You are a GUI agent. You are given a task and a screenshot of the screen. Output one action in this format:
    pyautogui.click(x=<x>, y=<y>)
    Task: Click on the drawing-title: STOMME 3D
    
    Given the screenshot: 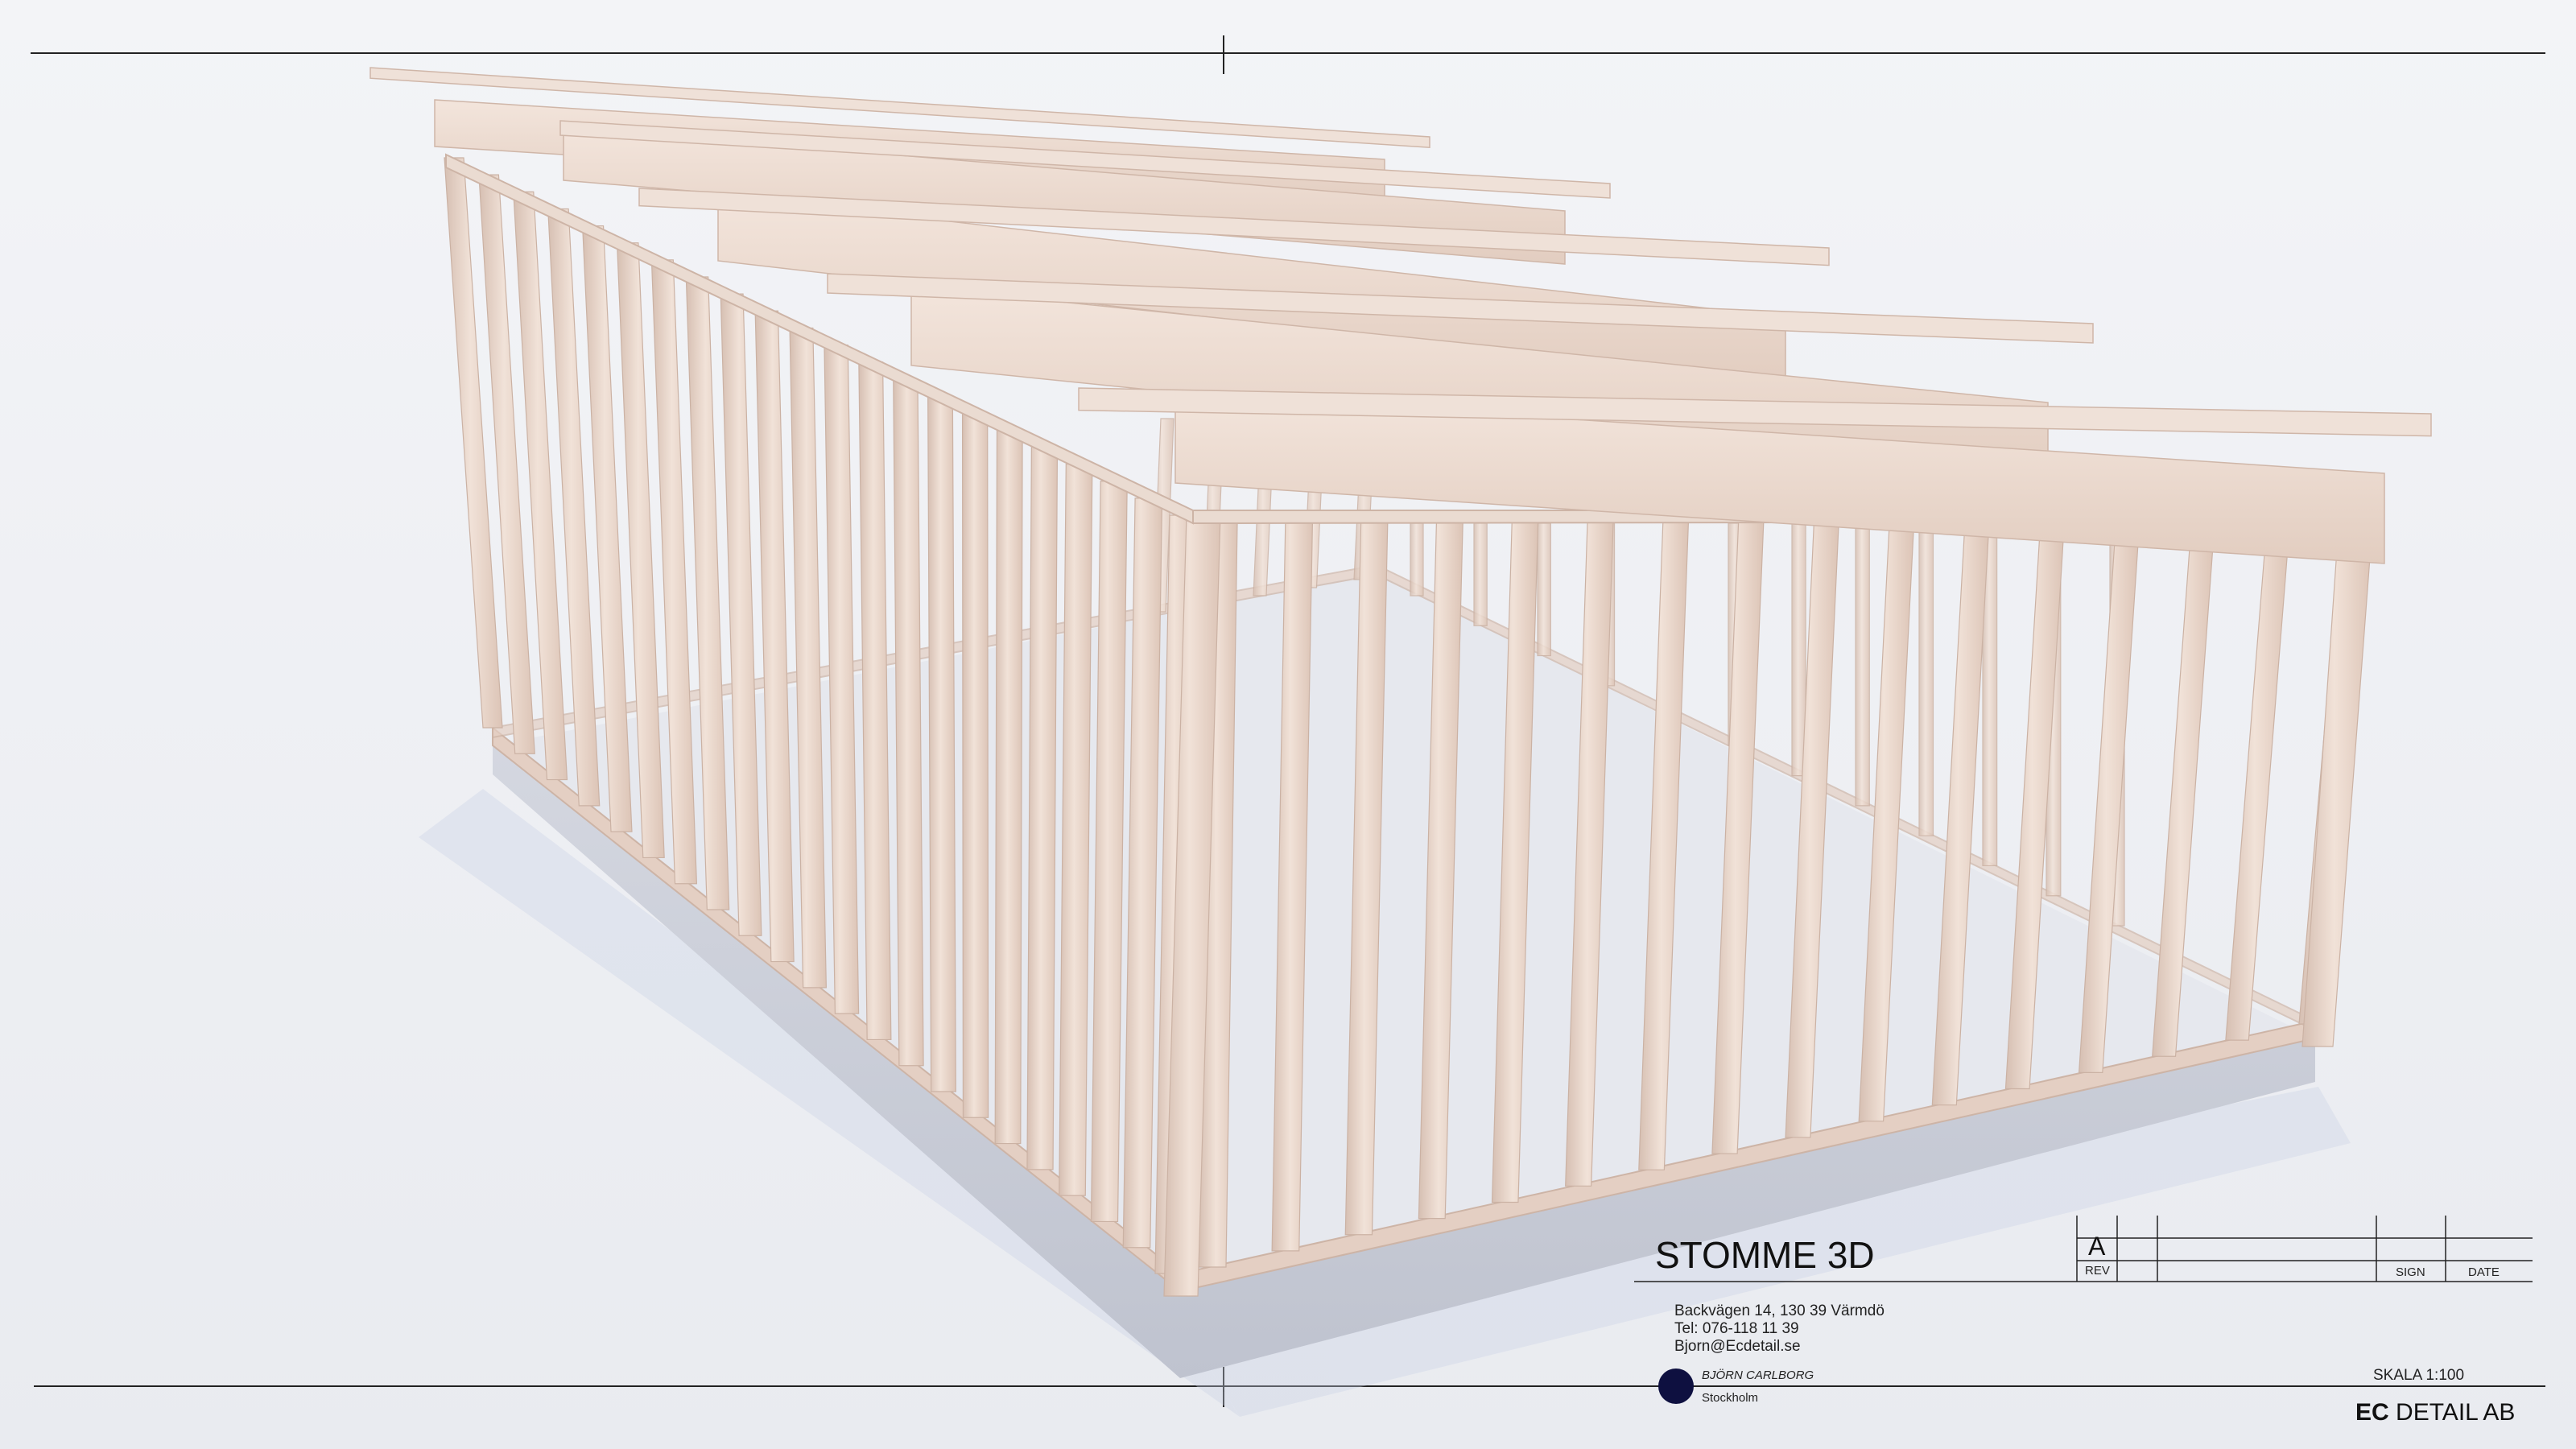 What is the action you would take?
    pyautogui.click(x=1765, y=1255)
    